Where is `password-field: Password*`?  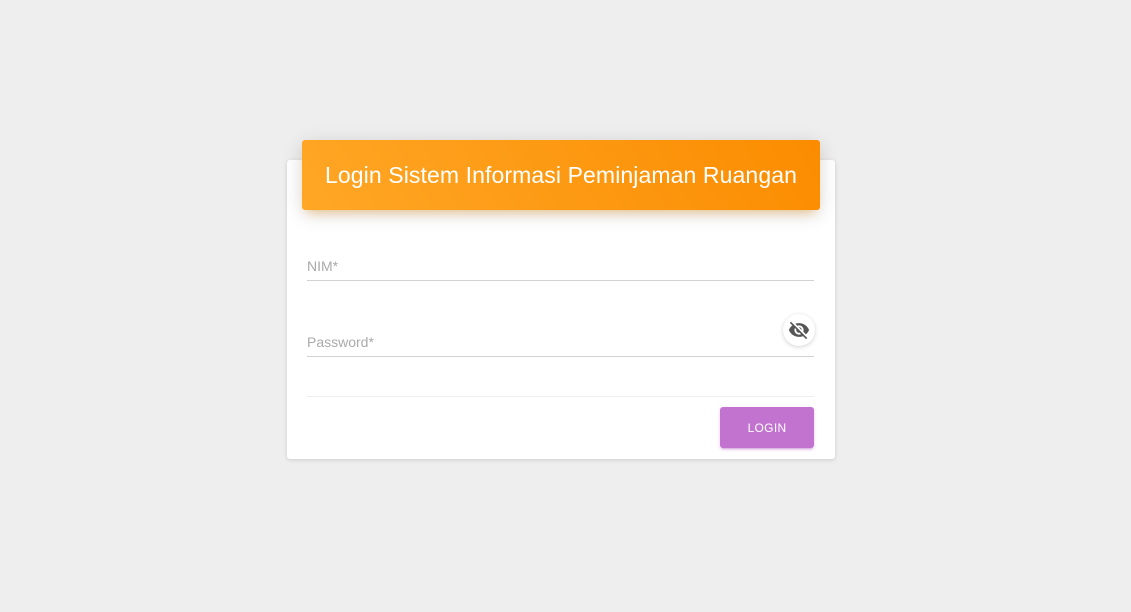
password-field: Password* is located at coordinates (560, 342).